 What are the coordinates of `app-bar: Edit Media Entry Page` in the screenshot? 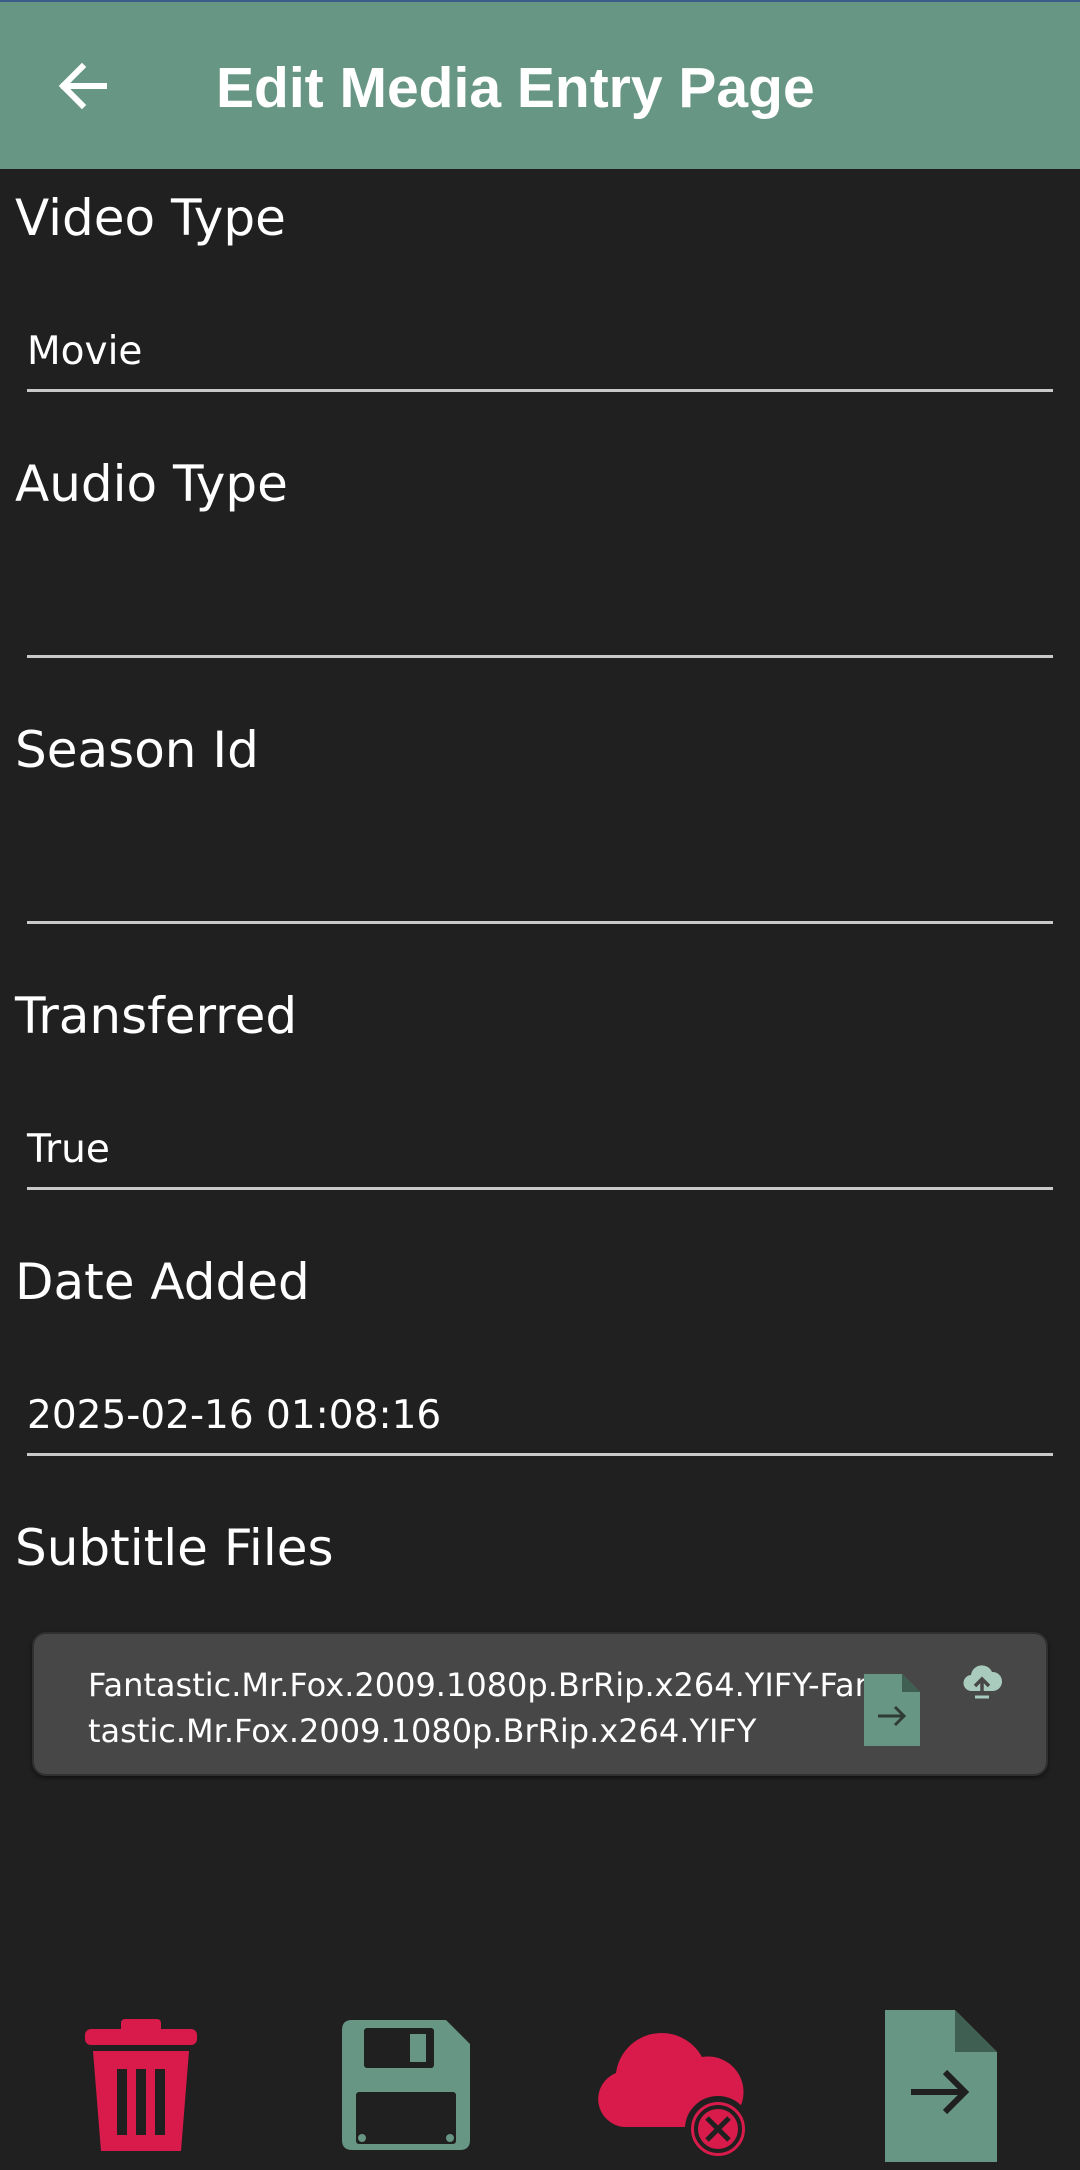 It's located at (540, 84).